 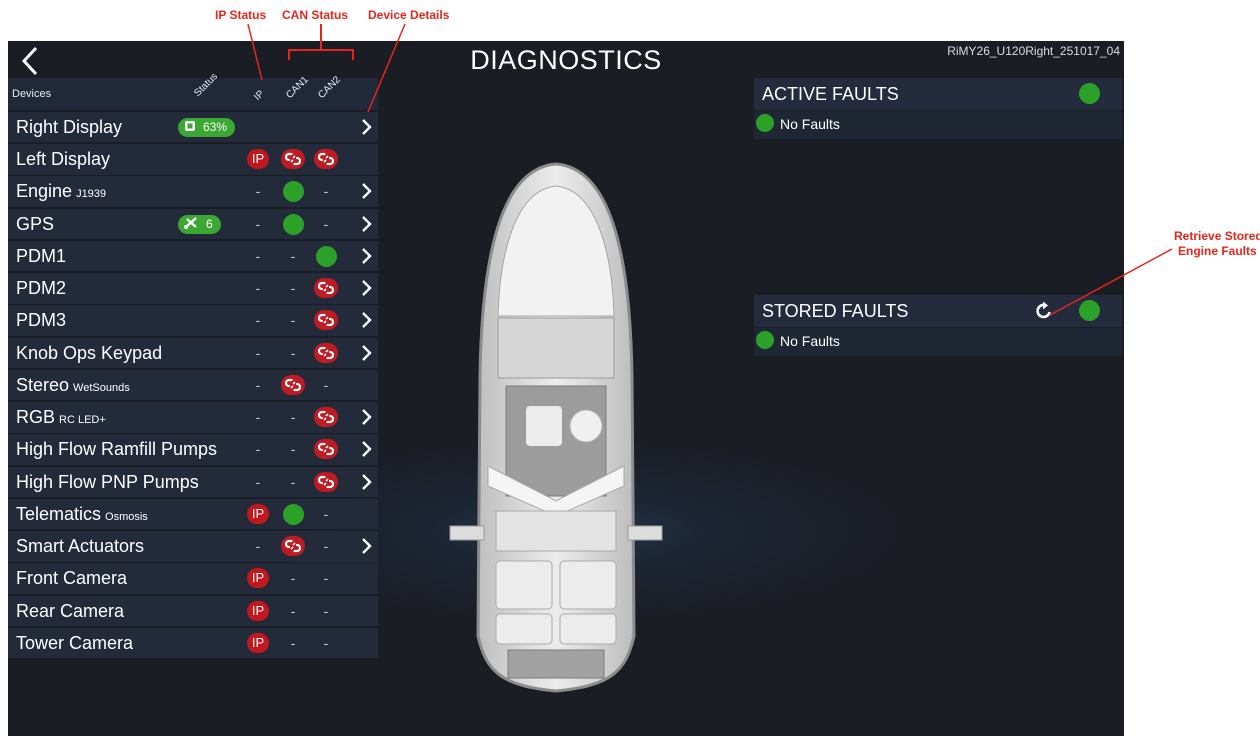 I want to click on stored-faults-panel: STORED FAULTS No Faults, so click(x=938, y=325).